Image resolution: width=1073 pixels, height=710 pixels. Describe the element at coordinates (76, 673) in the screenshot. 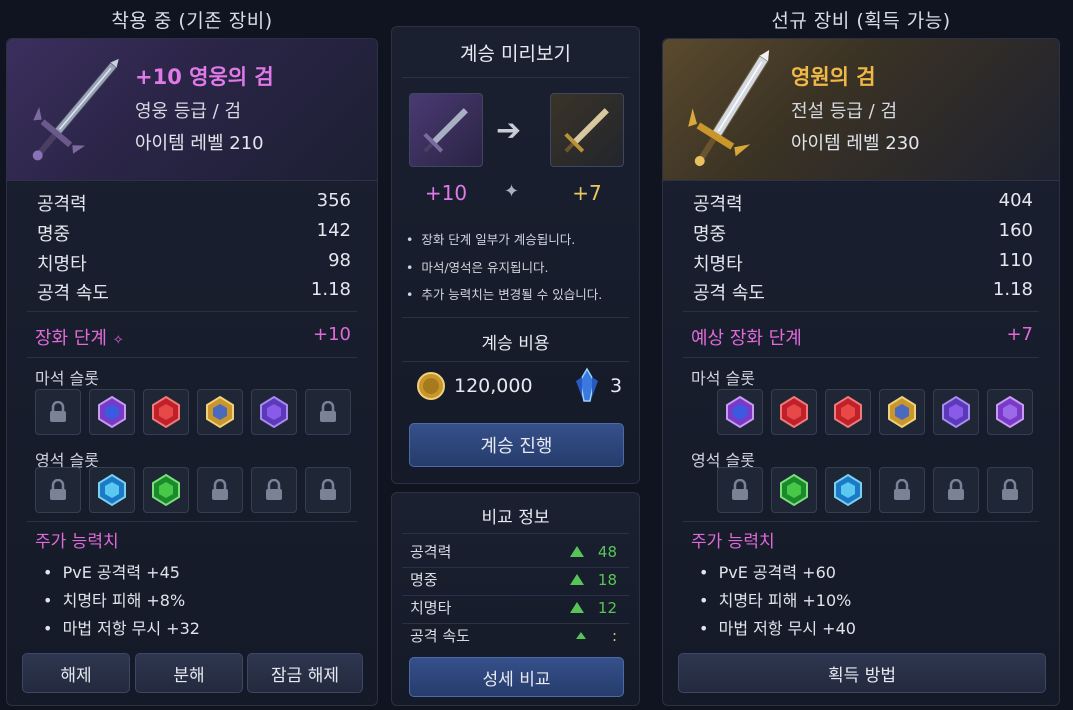

I see `unequip-button: 해제` at that location.